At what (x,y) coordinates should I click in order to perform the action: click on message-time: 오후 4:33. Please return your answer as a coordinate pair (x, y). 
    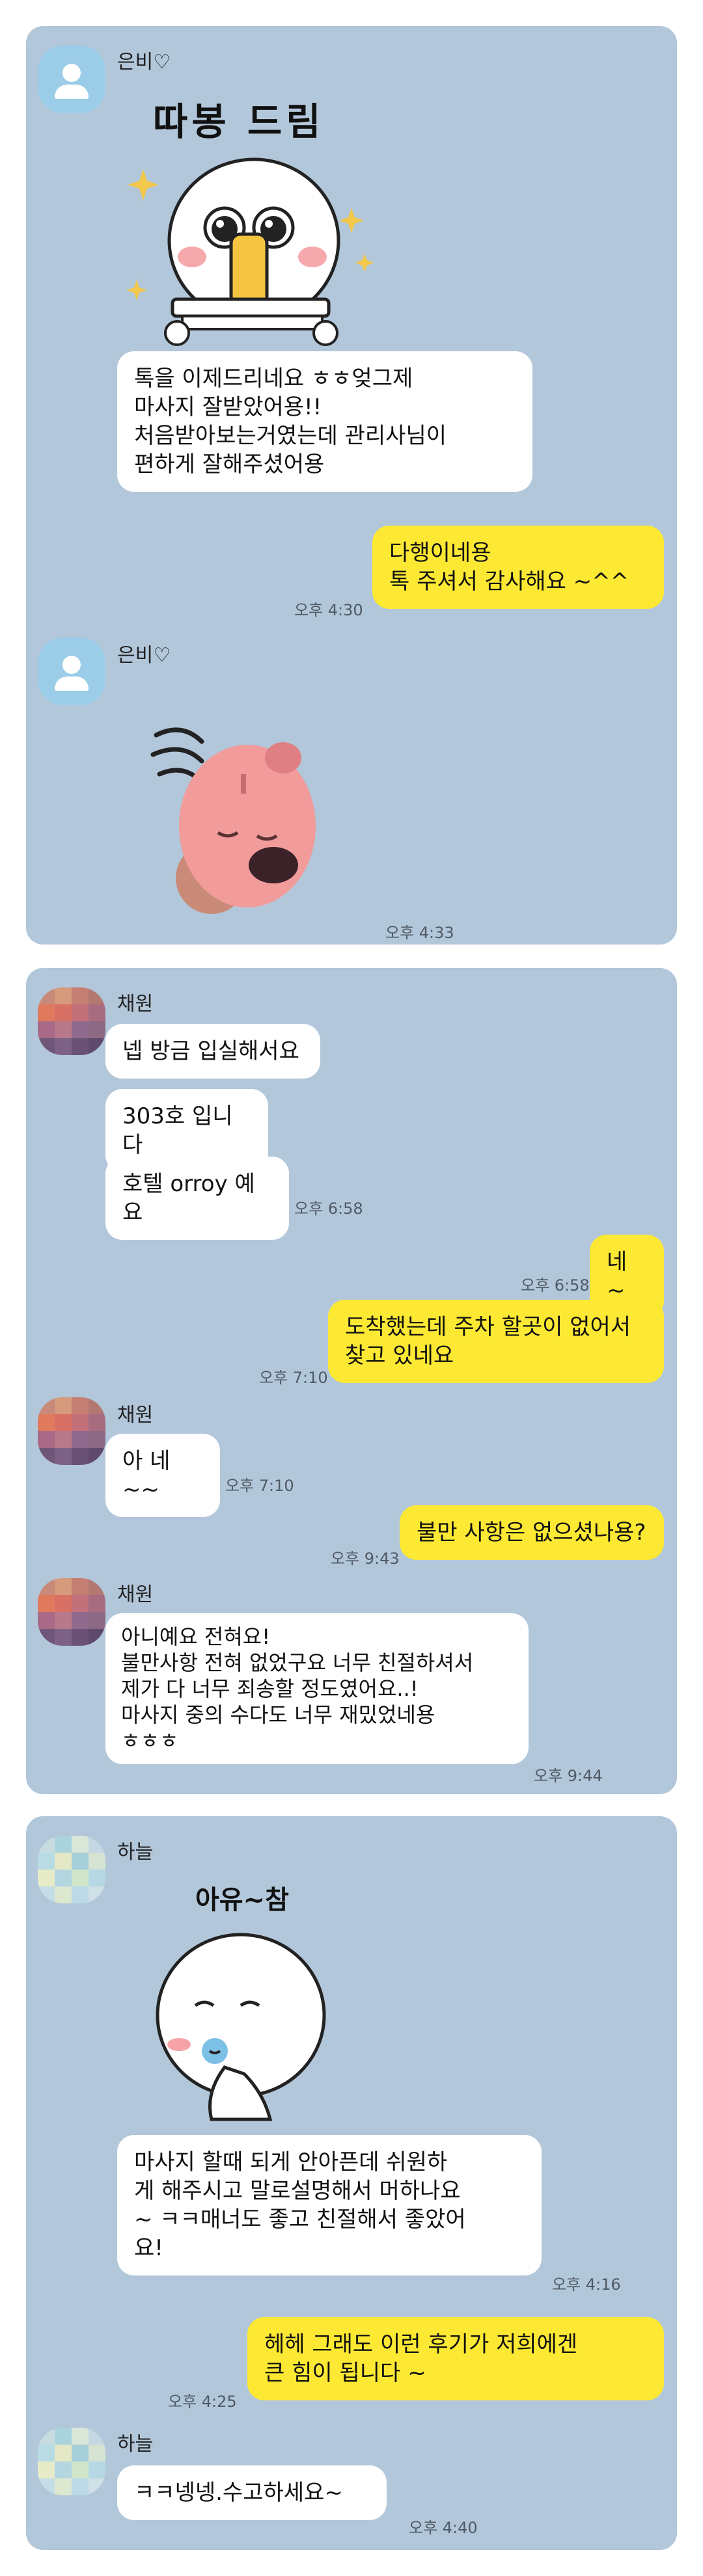
    Looking at the image, I should click on (419, 933).